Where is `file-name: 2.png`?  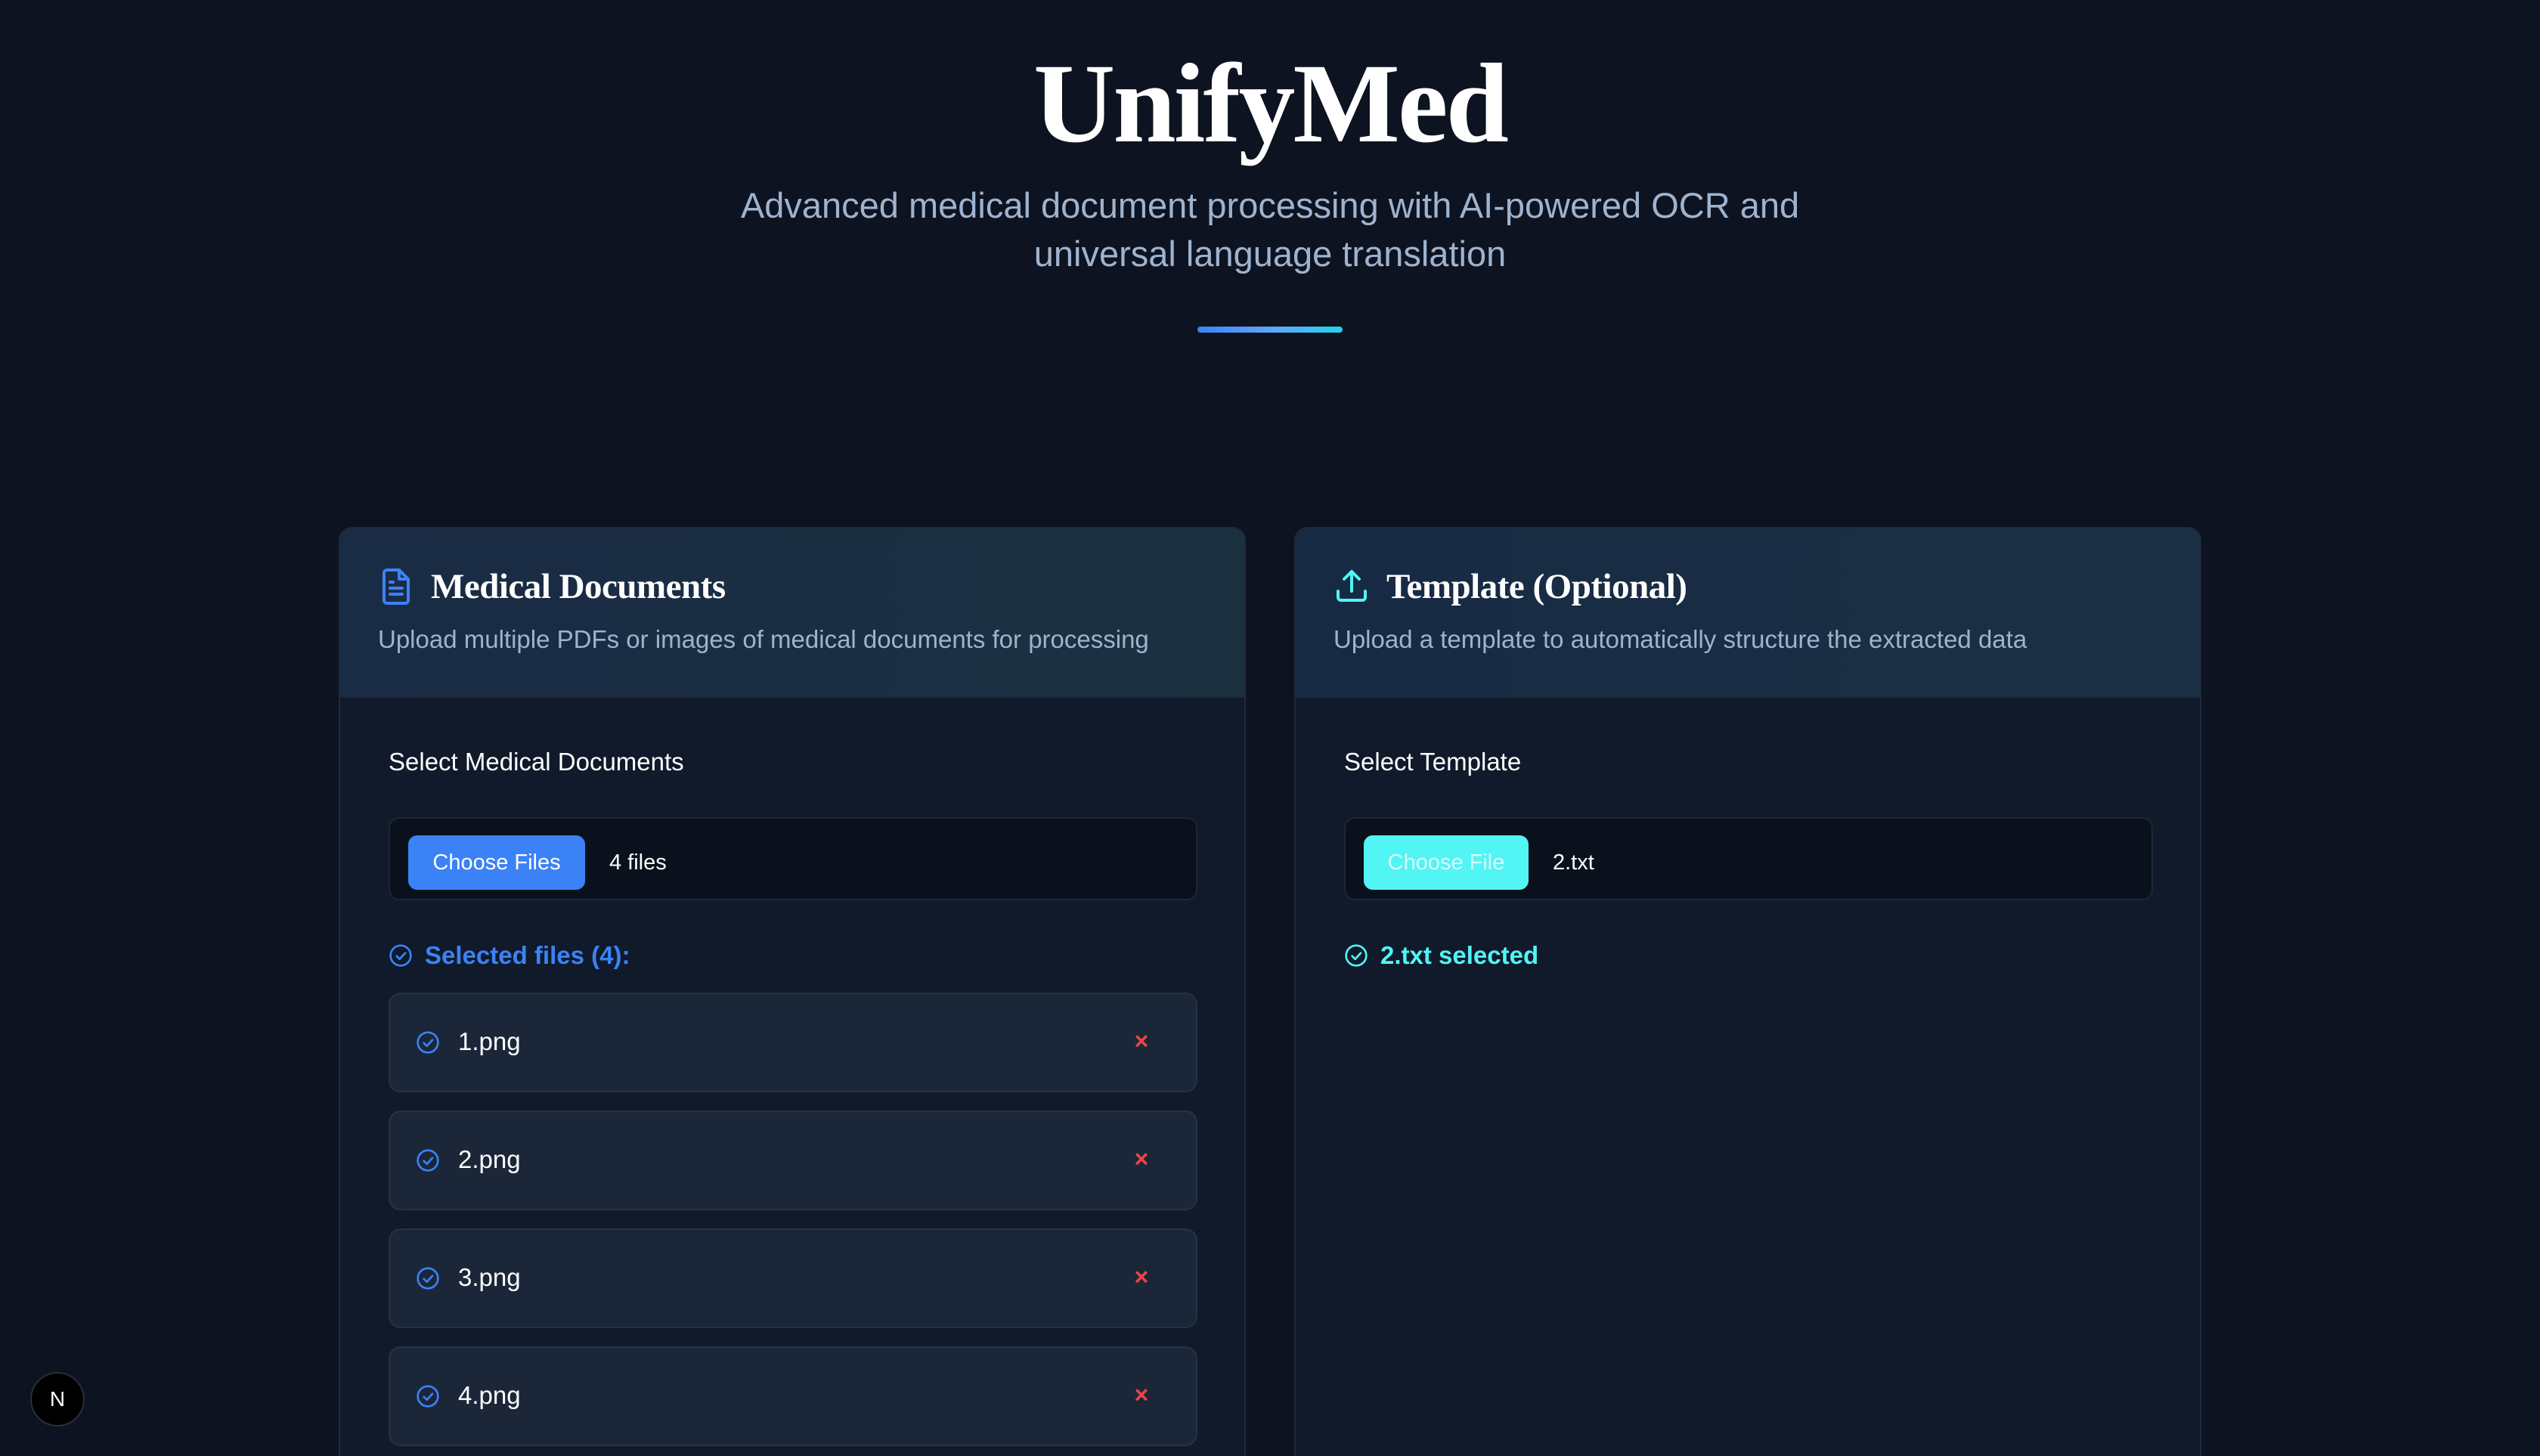
file-name: 2.png is located at coordinates (489, 1159).